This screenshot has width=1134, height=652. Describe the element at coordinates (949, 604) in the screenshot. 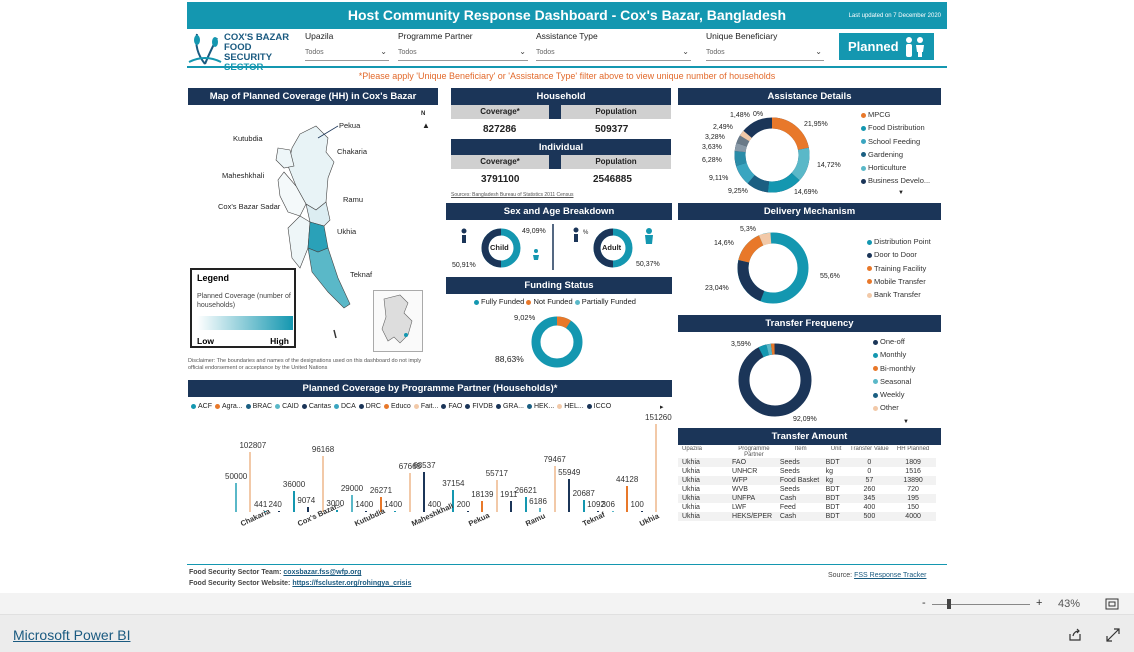

I see `zoom-slider-handle` at that location.